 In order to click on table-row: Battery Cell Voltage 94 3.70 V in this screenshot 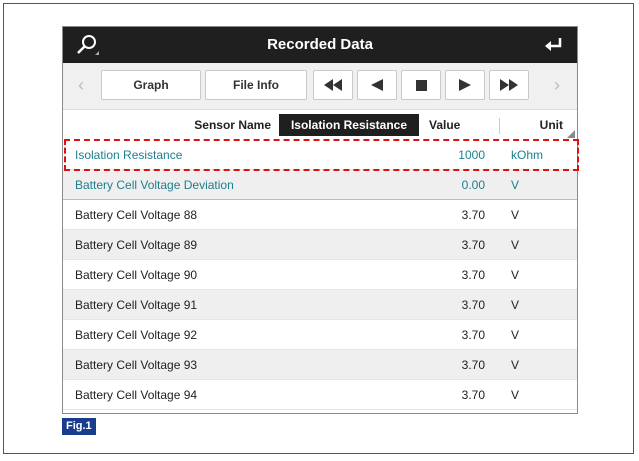, I will do `click(320, 395)`.